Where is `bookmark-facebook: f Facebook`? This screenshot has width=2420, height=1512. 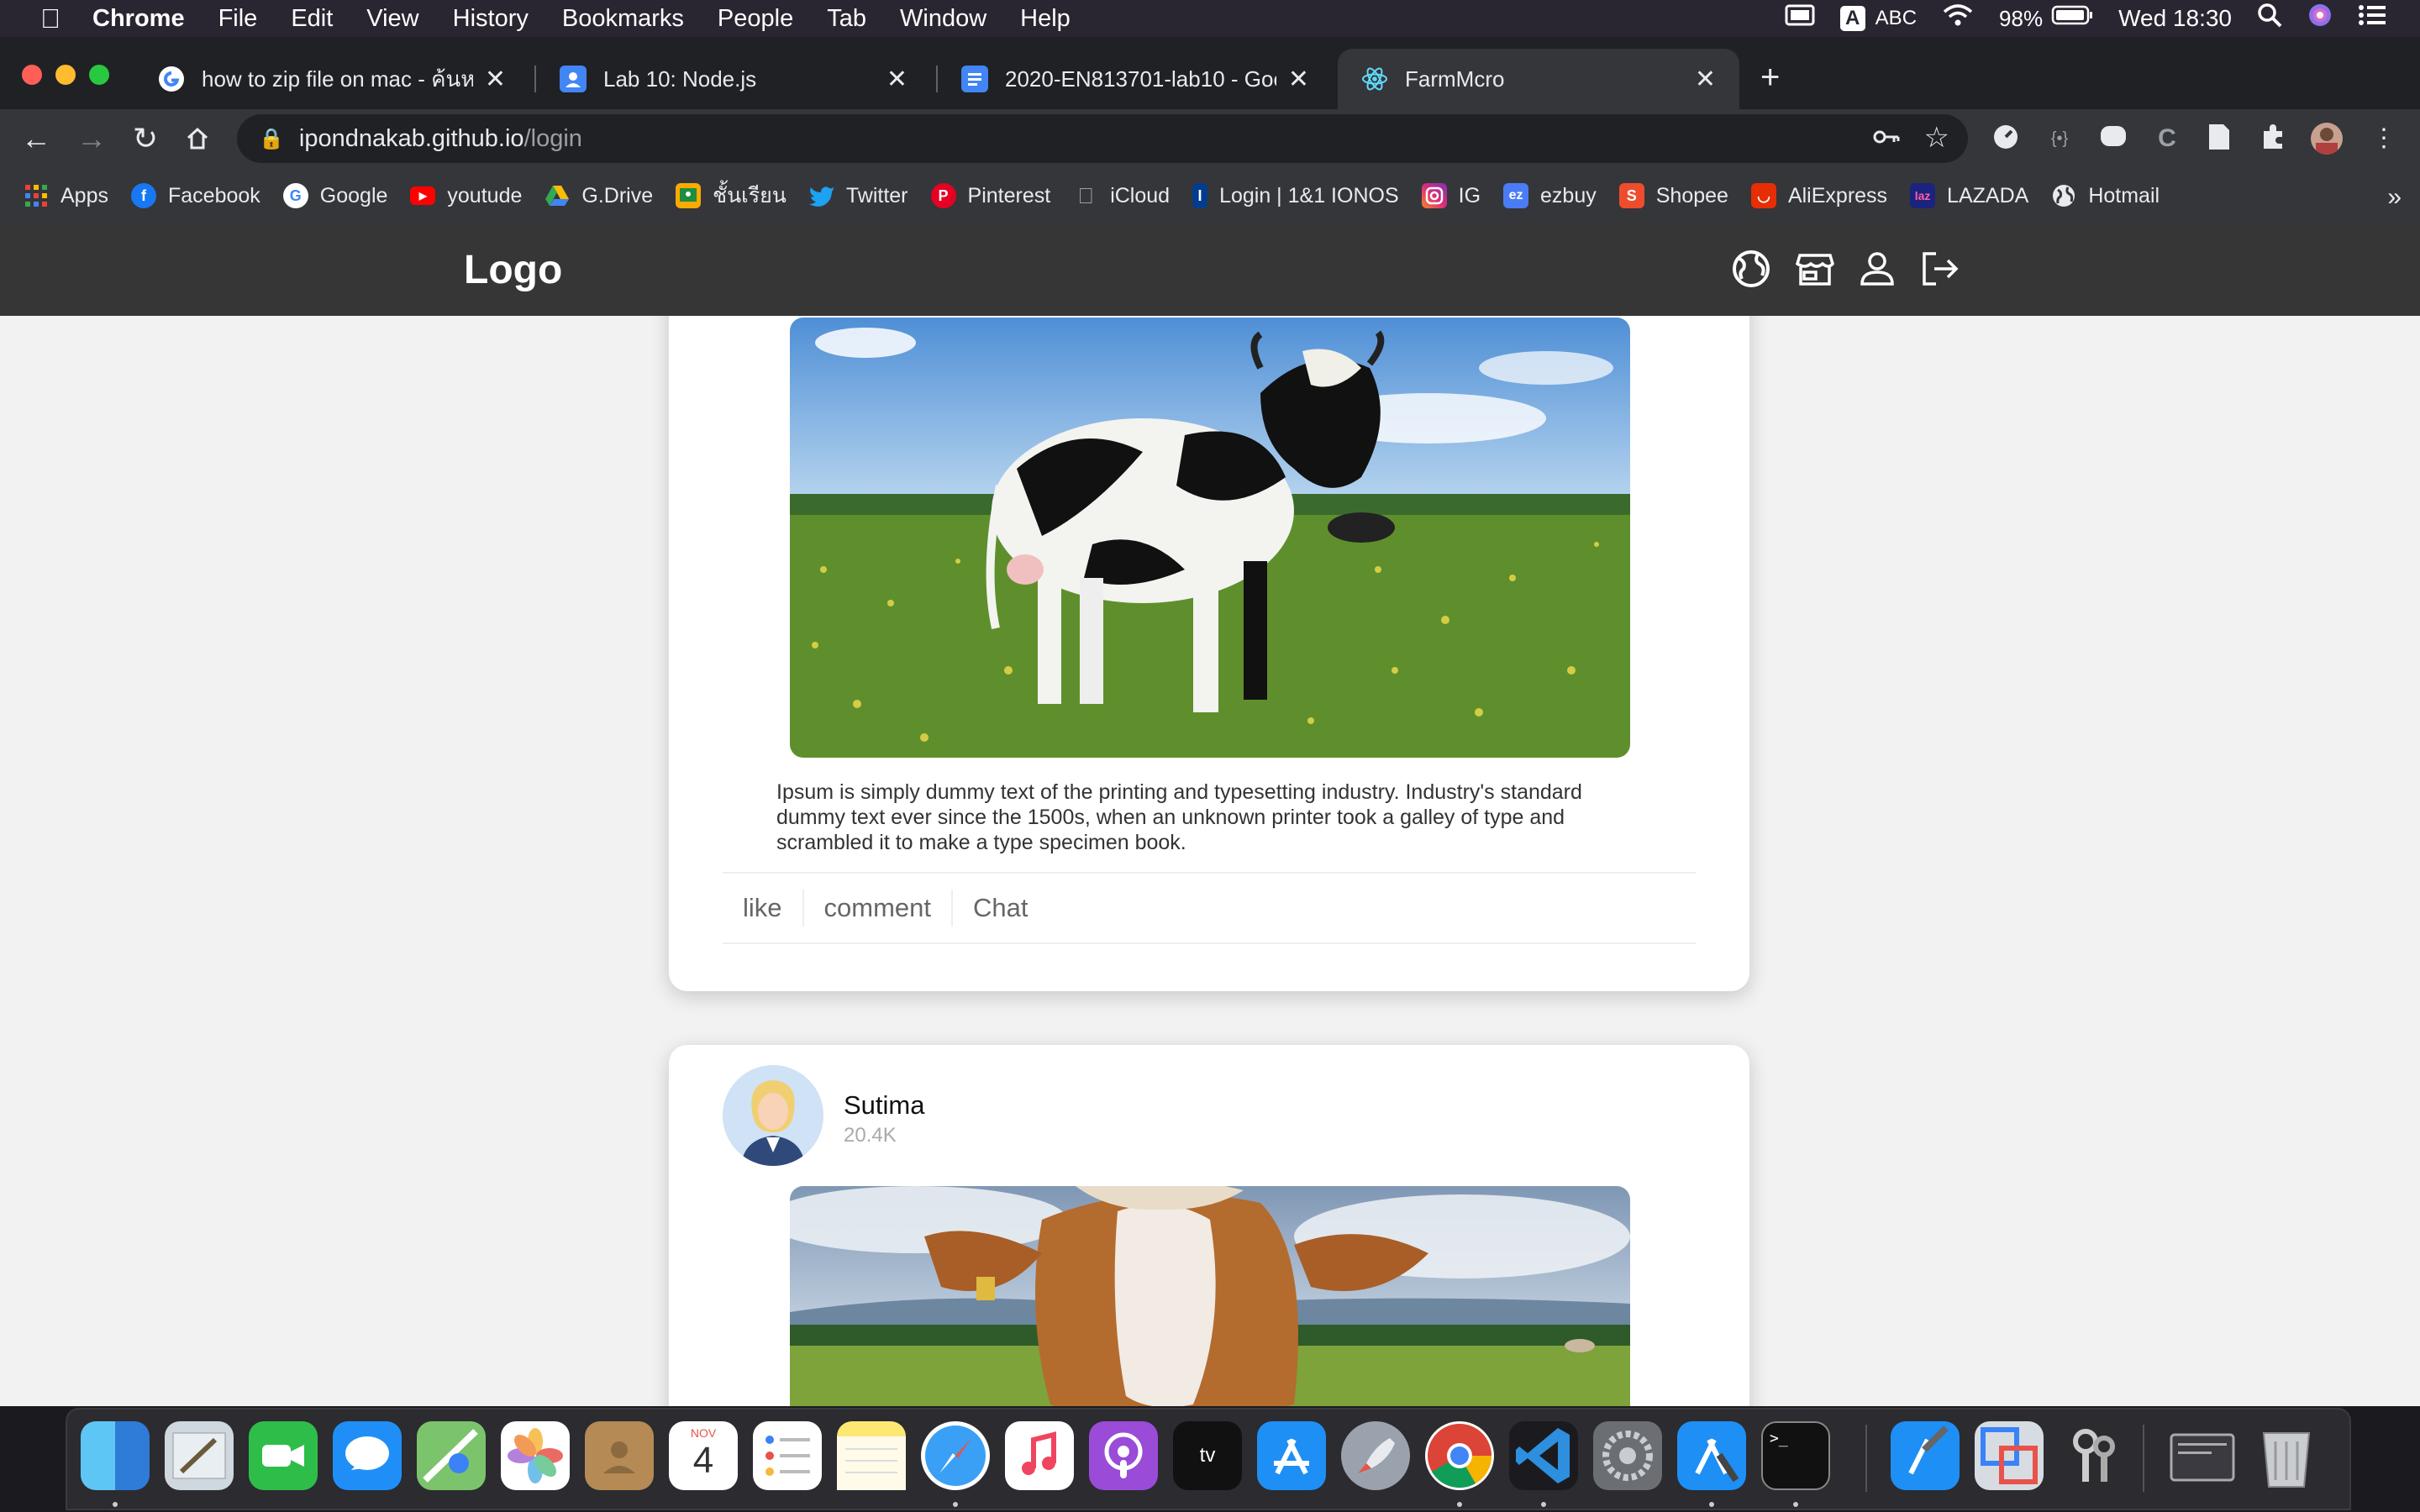
bookmark-facebook: f Facebook is located at coordinates (195, 195).